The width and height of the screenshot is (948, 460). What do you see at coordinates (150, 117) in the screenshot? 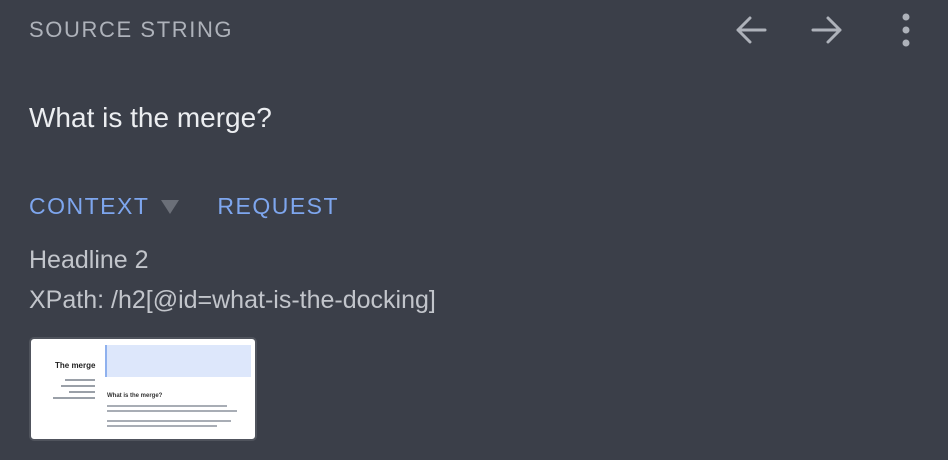
I see `source-string-text: What is the merge?` at bounding box center [150, 117].